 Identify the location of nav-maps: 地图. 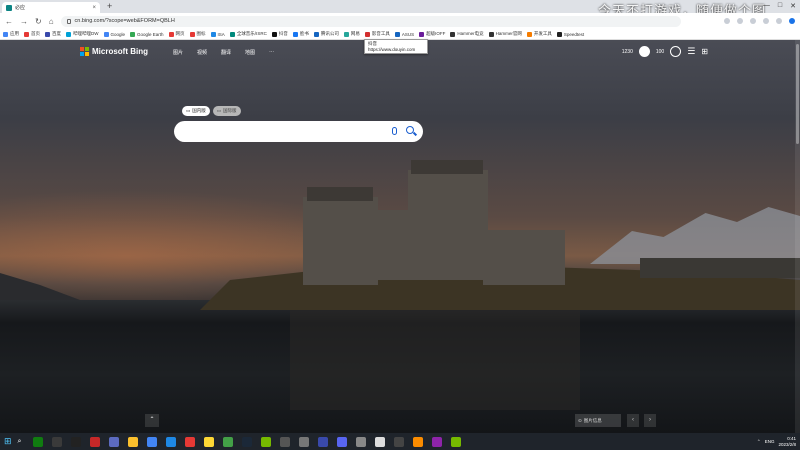
(250, 52).